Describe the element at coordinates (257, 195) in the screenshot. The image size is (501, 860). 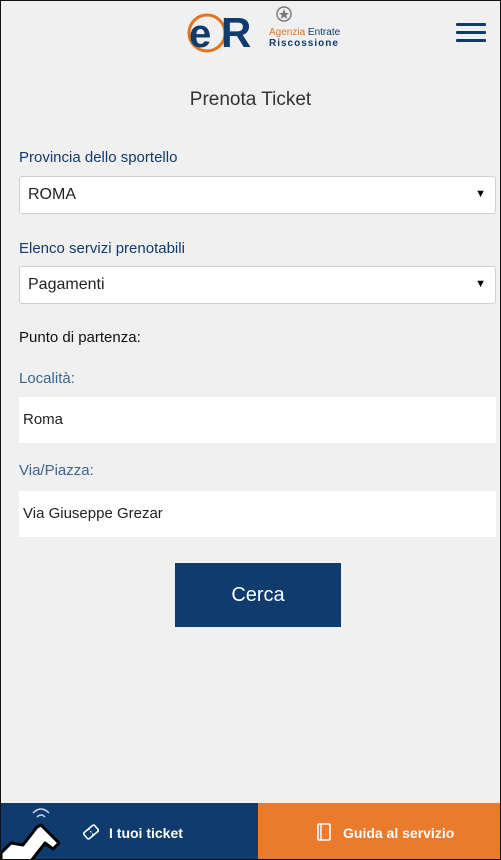
I see `provincia-select: ROMA ▼` at that location.